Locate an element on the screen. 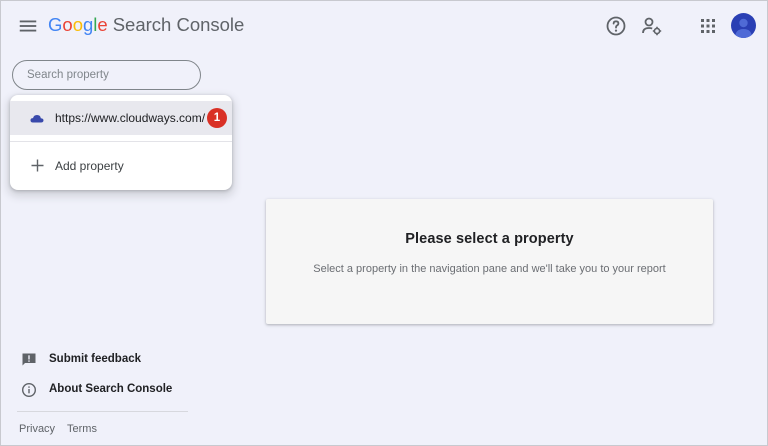 This screenshot has width=768, height=446. search-console-logo: Google Search Console is located at coordinates (146, 25).